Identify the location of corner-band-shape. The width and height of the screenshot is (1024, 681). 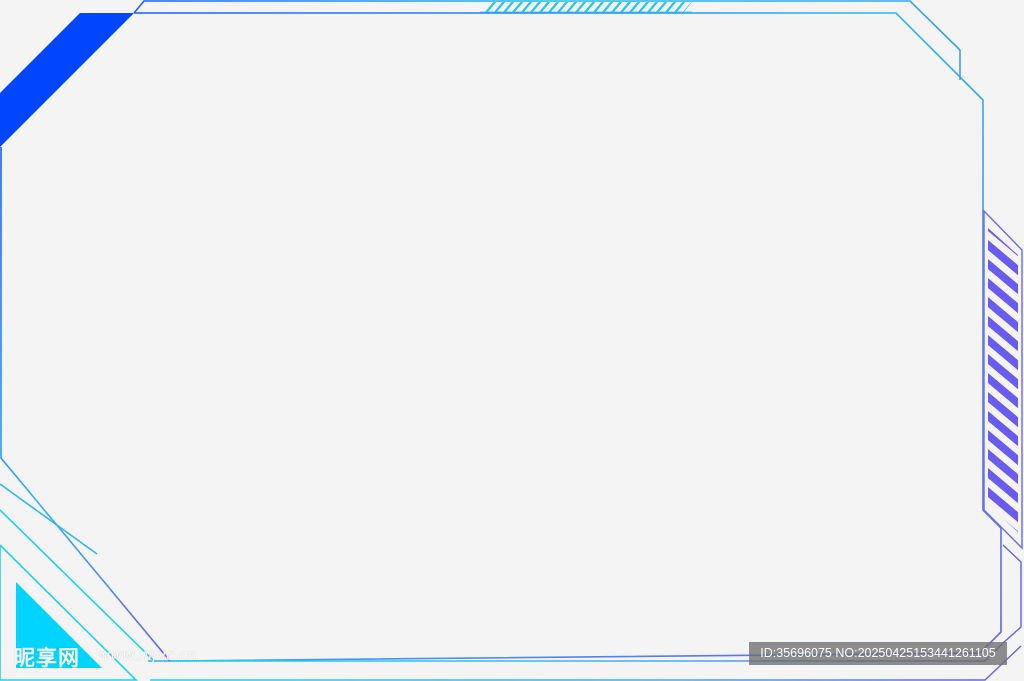
(67, 80).